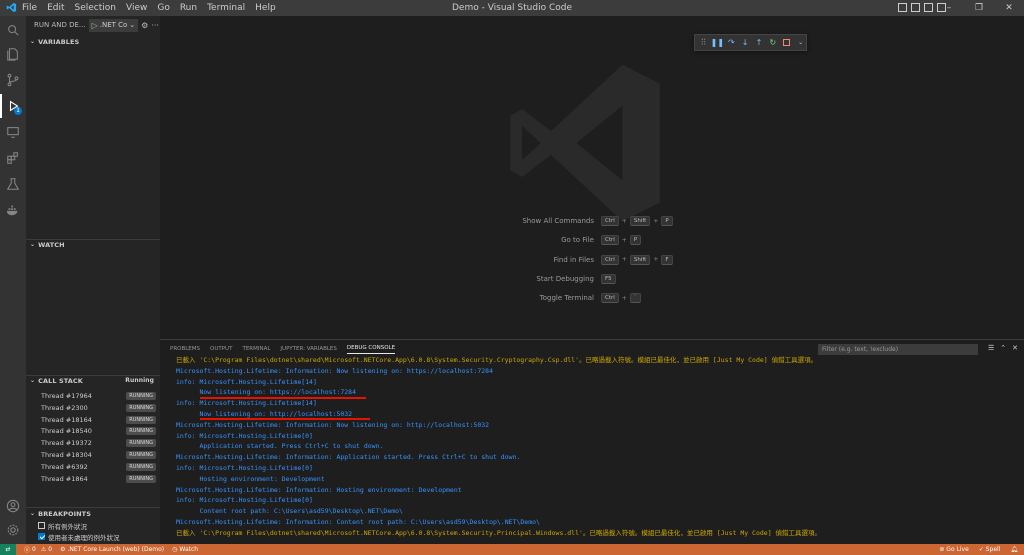 The width and height of the screenshot is (1024, 555). I want to click on menu-help: Help, so click(265, 8).